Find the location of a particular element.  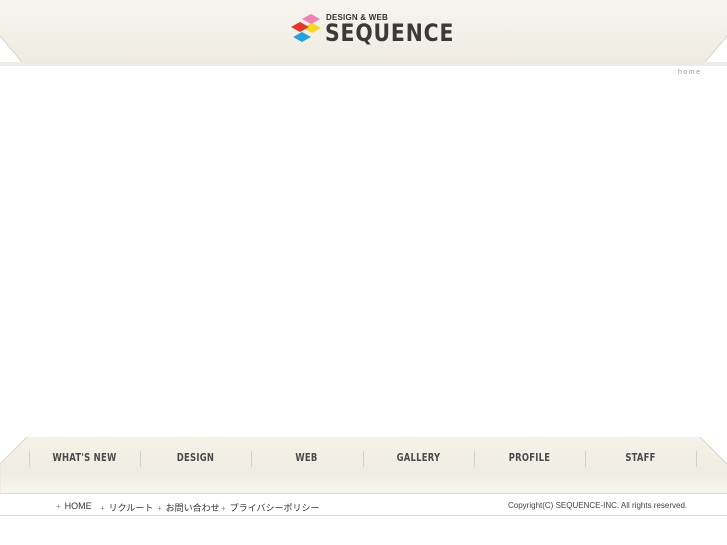

logo-wordmark: SEQUENCE is located at coordinates (390, 33).